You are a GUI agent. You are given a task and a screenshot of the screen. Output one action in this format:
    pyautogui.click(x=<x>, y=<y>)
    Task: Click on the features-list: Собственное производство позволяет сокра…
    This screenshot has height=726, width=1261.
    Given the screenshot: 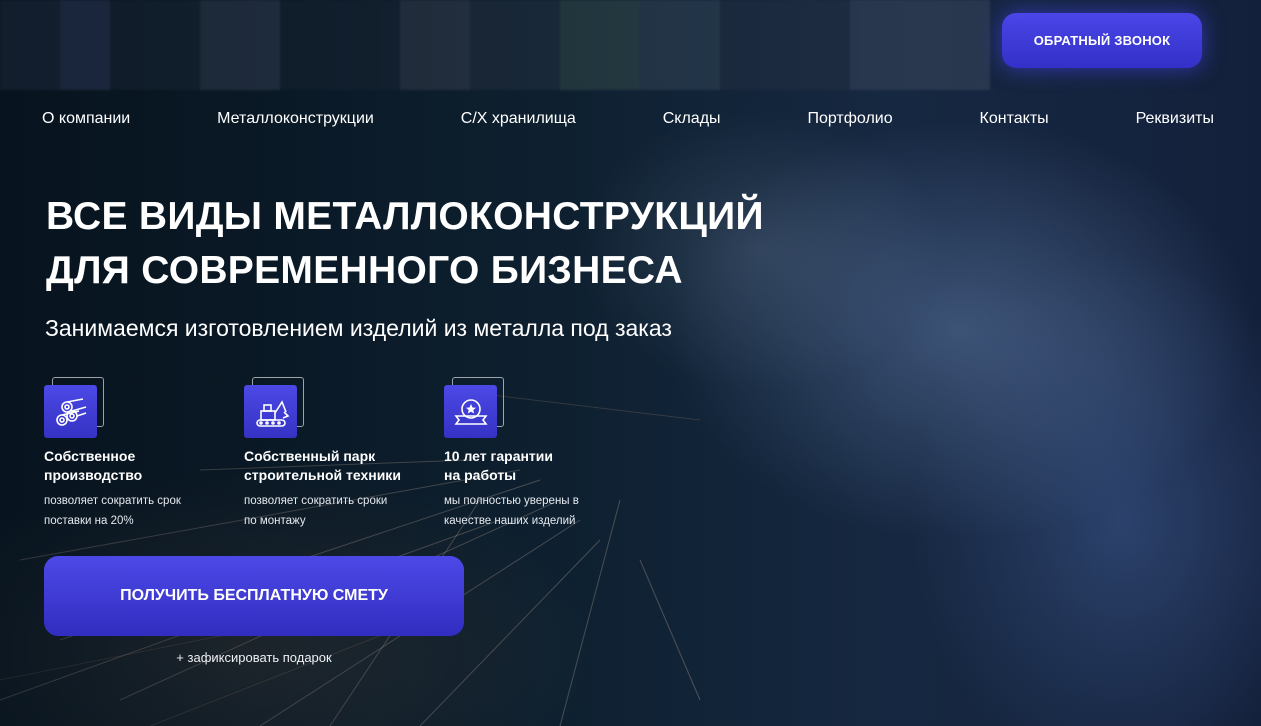 What is the action you would take?
    pyautogui.click(x=344, y=454)
    